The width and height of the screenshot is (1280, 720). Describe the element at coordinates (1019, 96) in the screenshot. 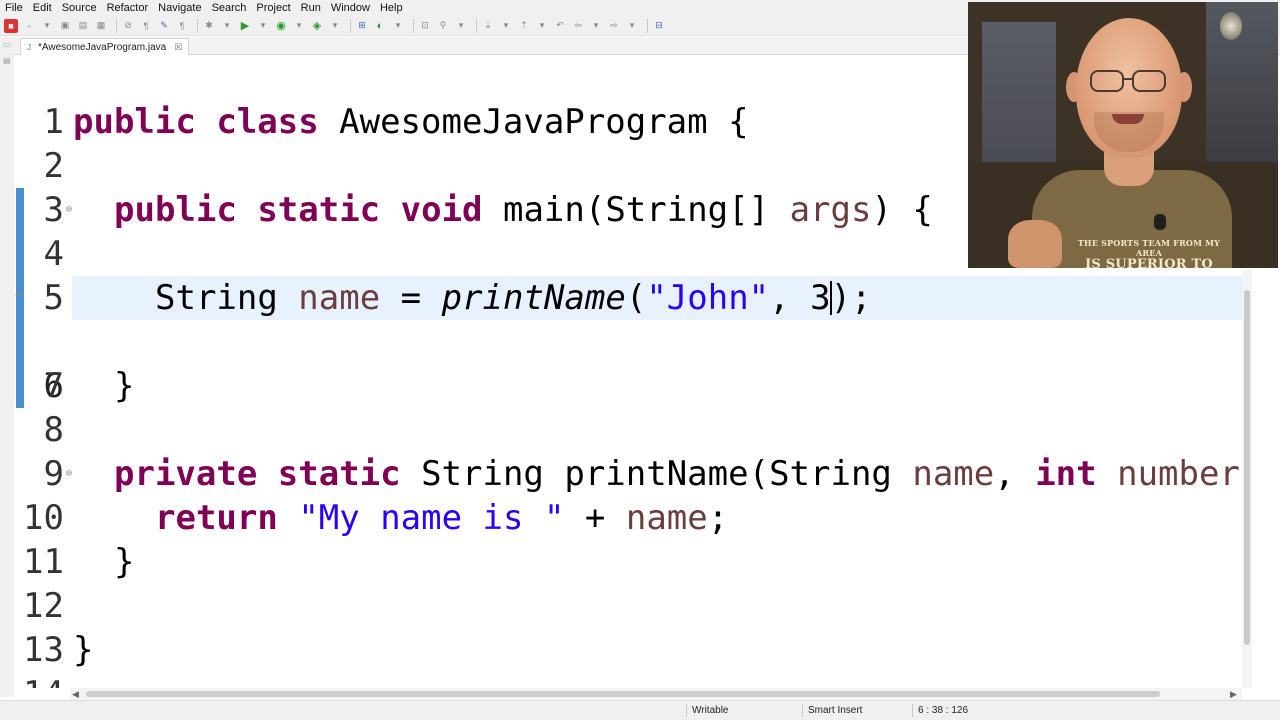

I see `background-window` at that location.